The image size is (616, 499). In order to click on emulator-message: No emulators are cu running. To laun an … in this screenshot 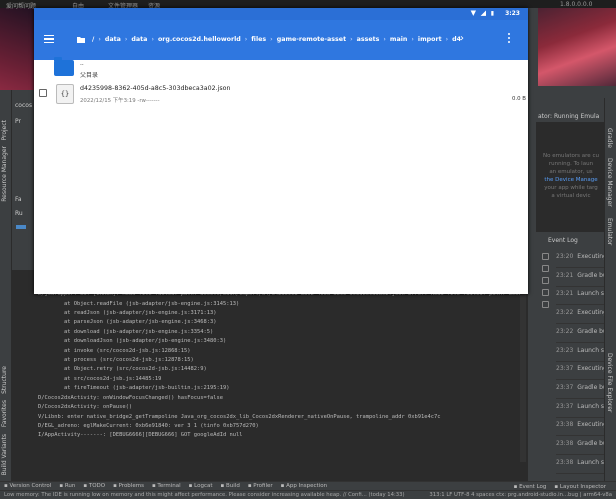, I will do `click(571, 176)`.